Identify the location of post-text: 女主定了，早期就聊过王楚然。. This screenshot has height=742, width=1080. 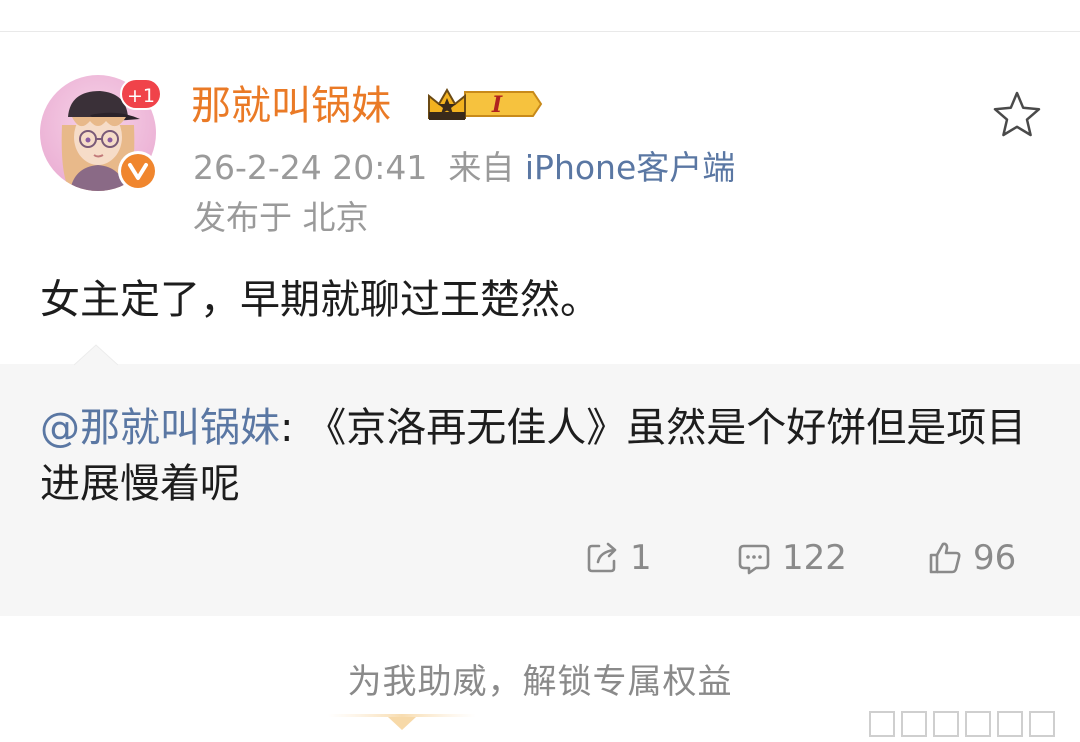
(320, 300).